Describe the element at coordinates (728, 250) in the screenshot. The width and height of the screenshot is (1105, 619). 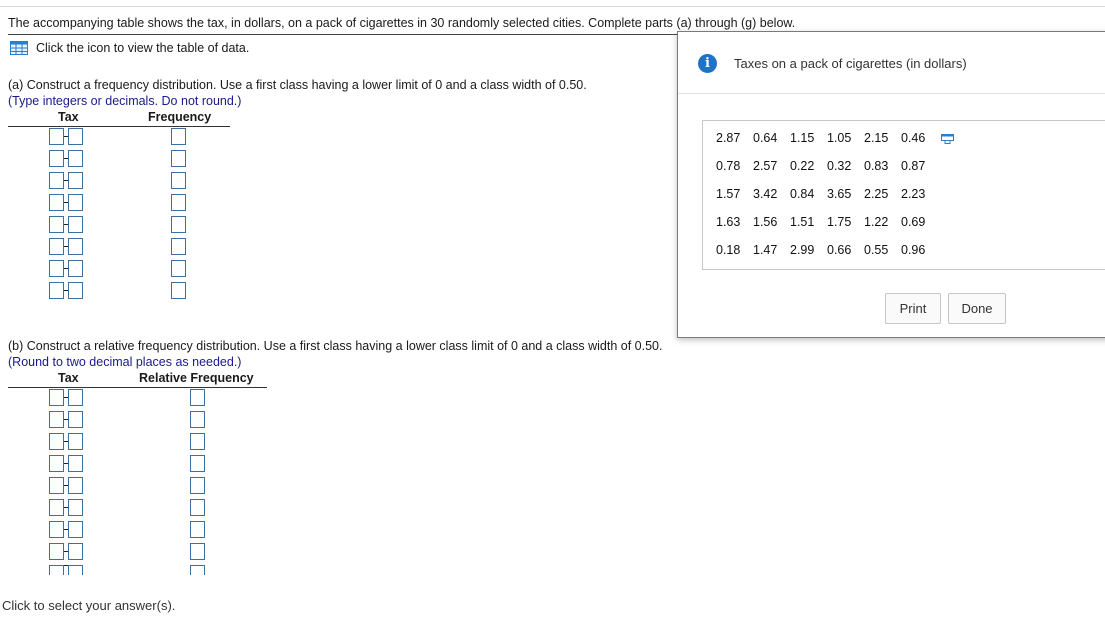
I see `data-cell: 0.18` at that location.